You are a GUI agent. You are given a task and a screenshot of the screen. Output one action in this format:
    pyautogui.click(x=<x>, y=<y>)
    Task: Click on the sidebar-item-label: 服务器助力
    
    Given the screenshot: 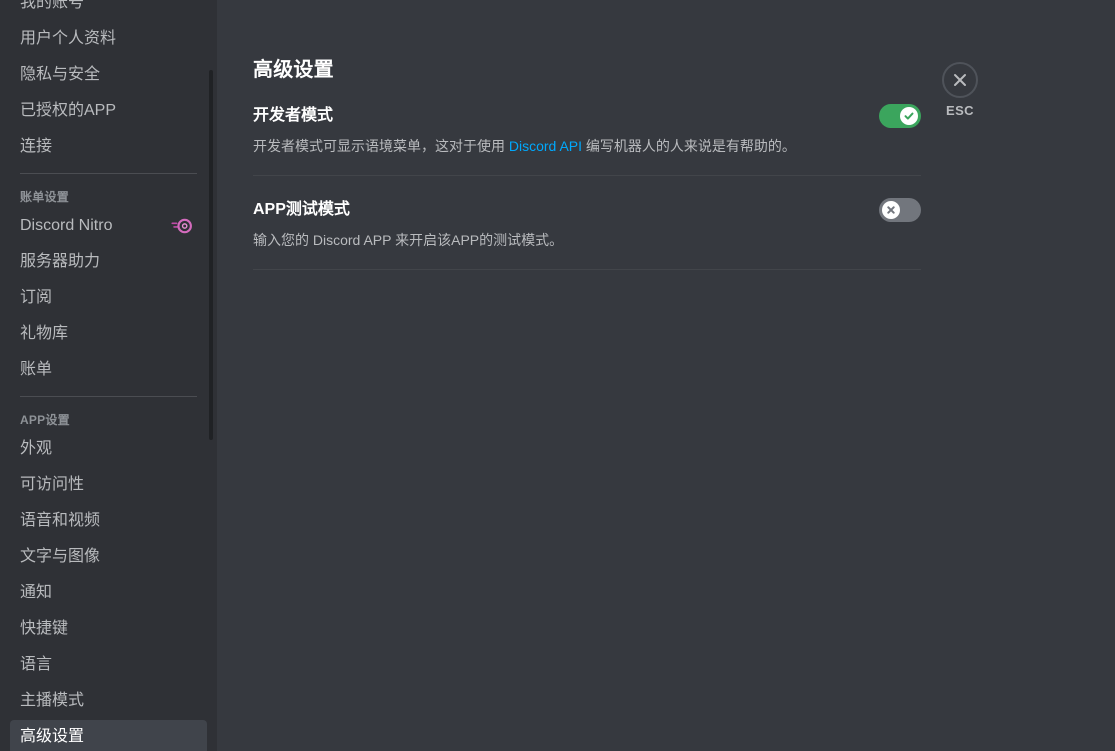 What is the action you would take?
    pyautogui.click(x=60, y=261)
    